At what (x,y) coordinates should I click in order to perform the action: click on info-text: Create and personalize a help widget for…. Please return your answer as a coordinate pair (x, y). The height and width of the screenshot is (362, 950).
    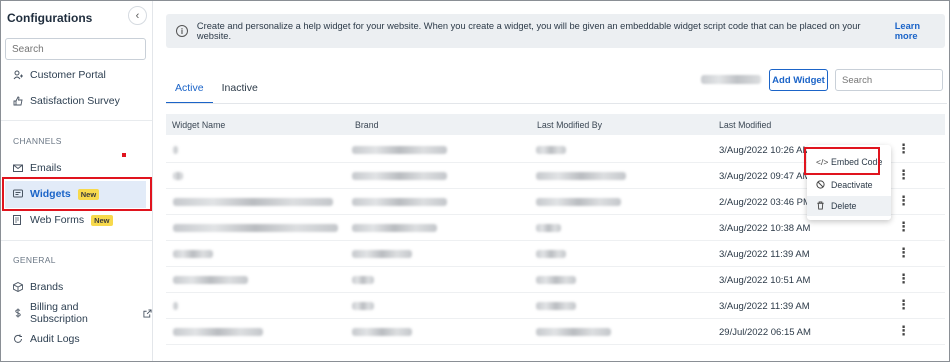
    Looking at the image, I should click on (528, 31).